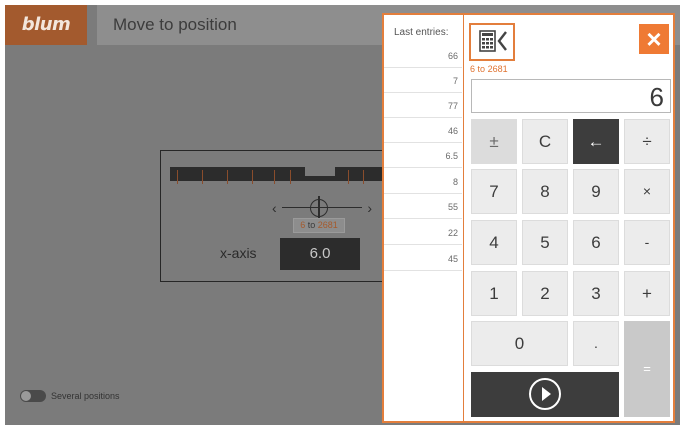 This screenshot has width=681, height=427. I want to click on divide-key: ÷, so click(647, 141).